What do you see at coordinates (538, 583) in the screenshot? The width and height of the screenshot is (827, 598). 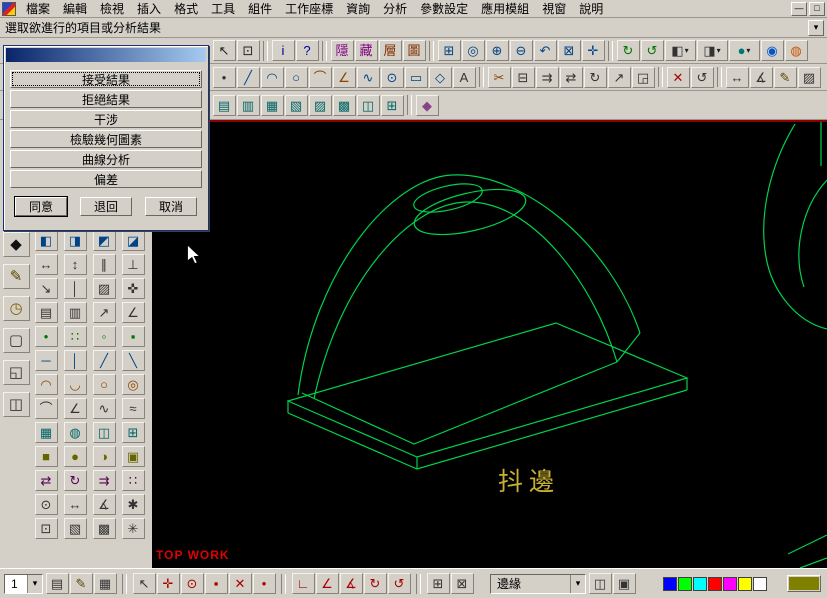 I see `edge-combo: 邊緣 ▾` at bounding box center [538, 583].